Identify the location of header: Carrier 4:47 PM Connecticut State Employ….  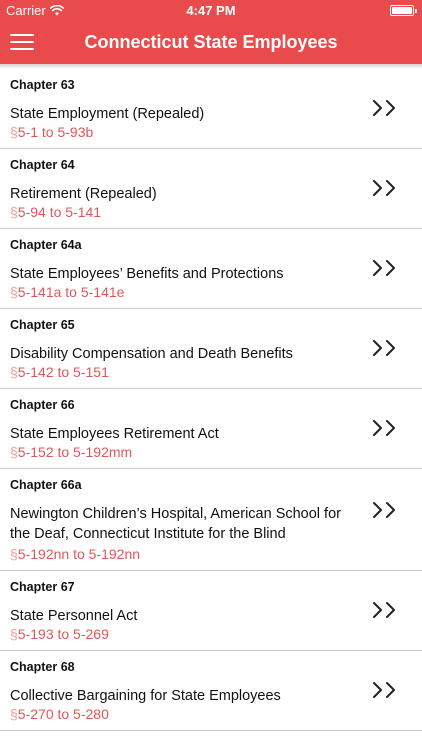
(211, 32).